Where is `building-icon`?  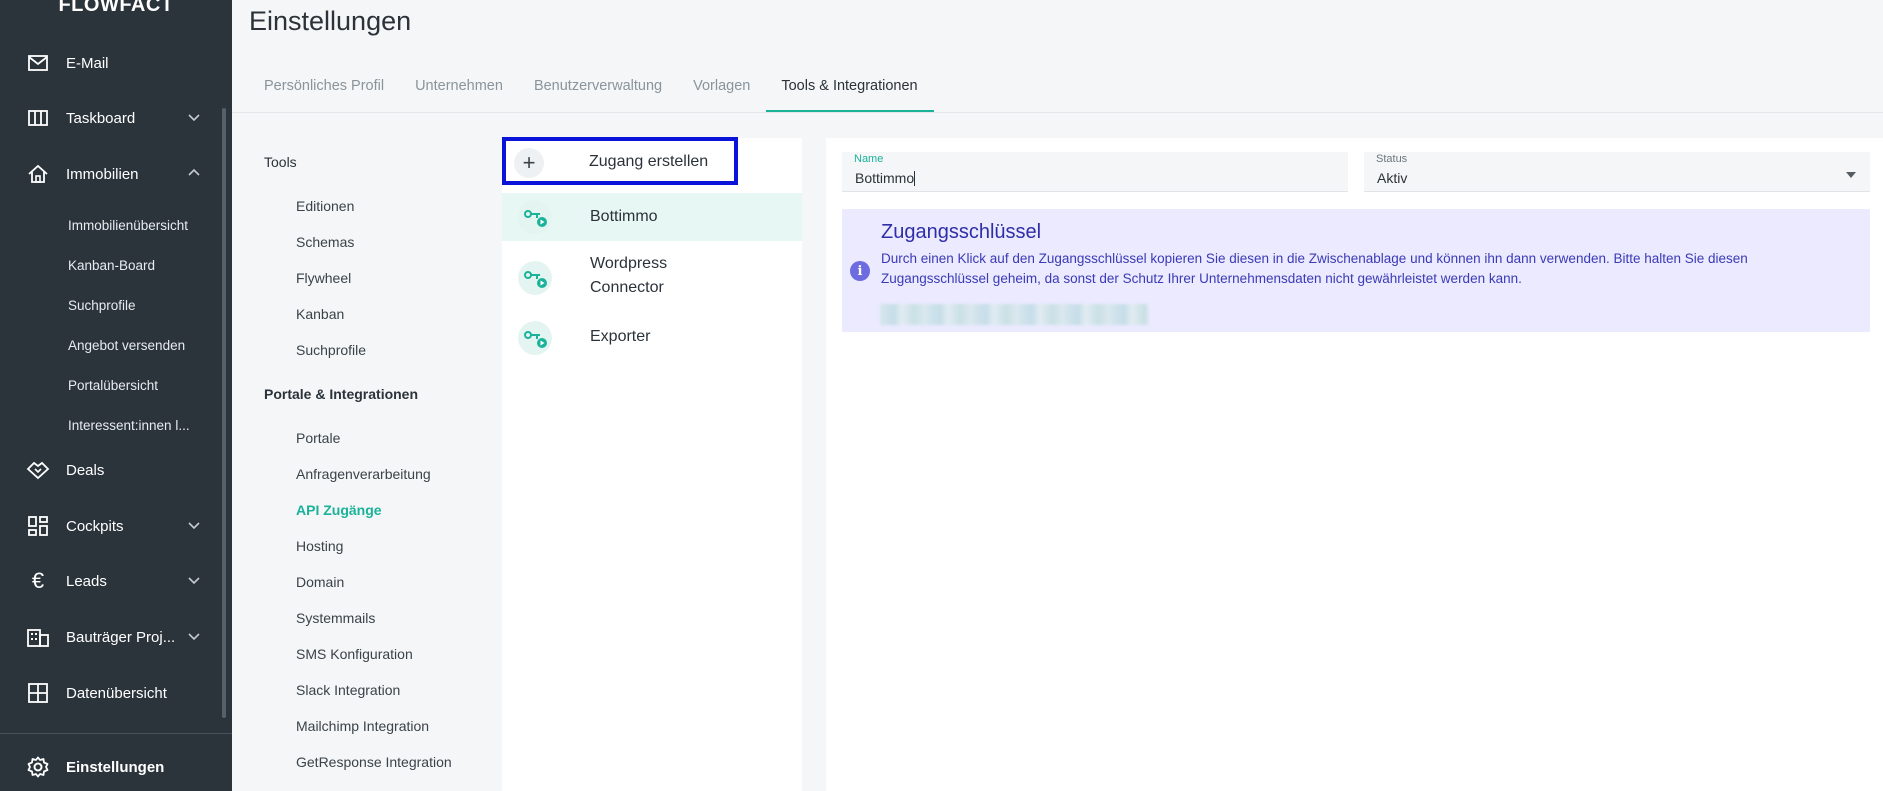
building-icon is located at coordinates (38, 637).